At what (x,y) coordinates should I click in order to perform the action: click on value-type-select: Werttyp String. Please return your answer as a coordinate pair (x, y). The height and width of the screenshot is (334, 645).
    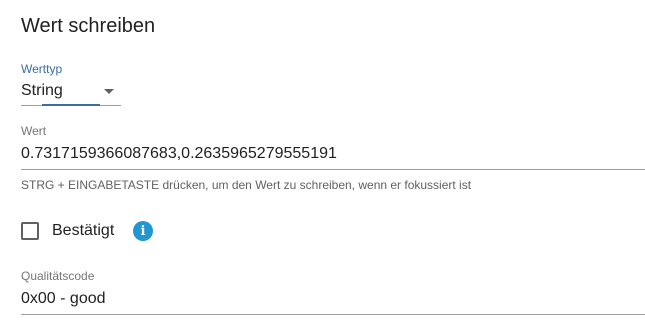
    Looking at the image, I should click on (71, 84).